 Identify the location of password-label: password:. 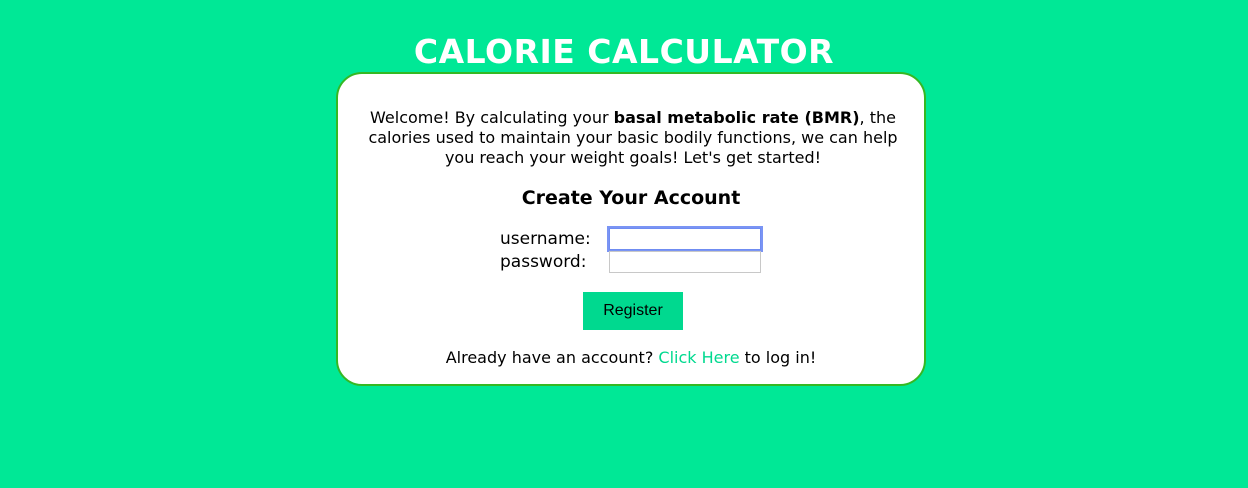
(543, 262).